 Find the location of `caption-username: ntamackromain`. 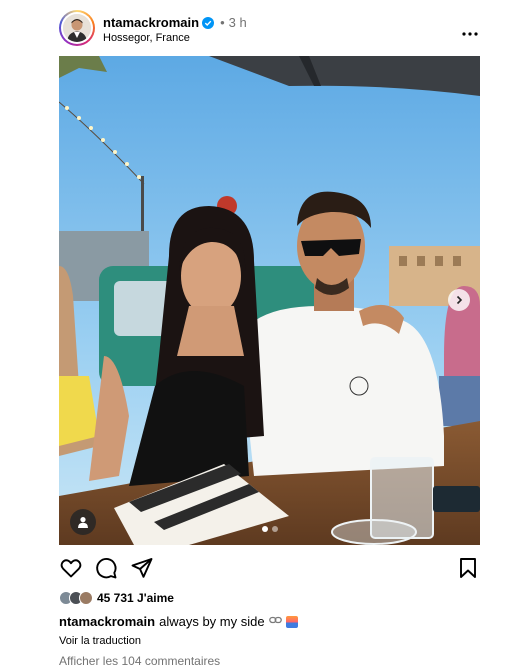

caption-username: ntamackromain is located at coordinates (107, 621).